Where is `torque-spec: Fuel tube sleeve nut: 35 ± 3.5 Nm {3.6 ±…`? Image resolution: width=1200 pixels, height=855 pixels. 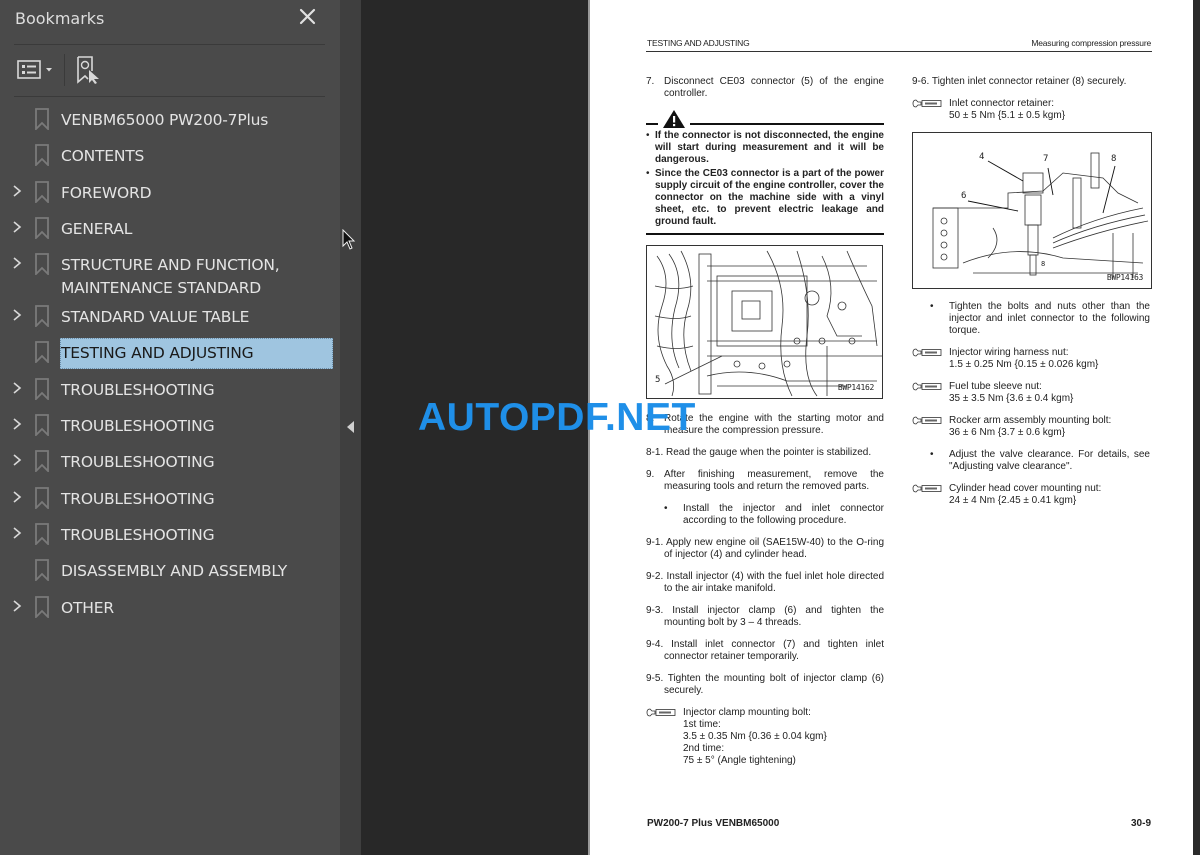
torque-spec: Fuel tube sleeve nut: 35 ± 3.5 Nm {3.6 ±… is located at coordinates (1031, 393).